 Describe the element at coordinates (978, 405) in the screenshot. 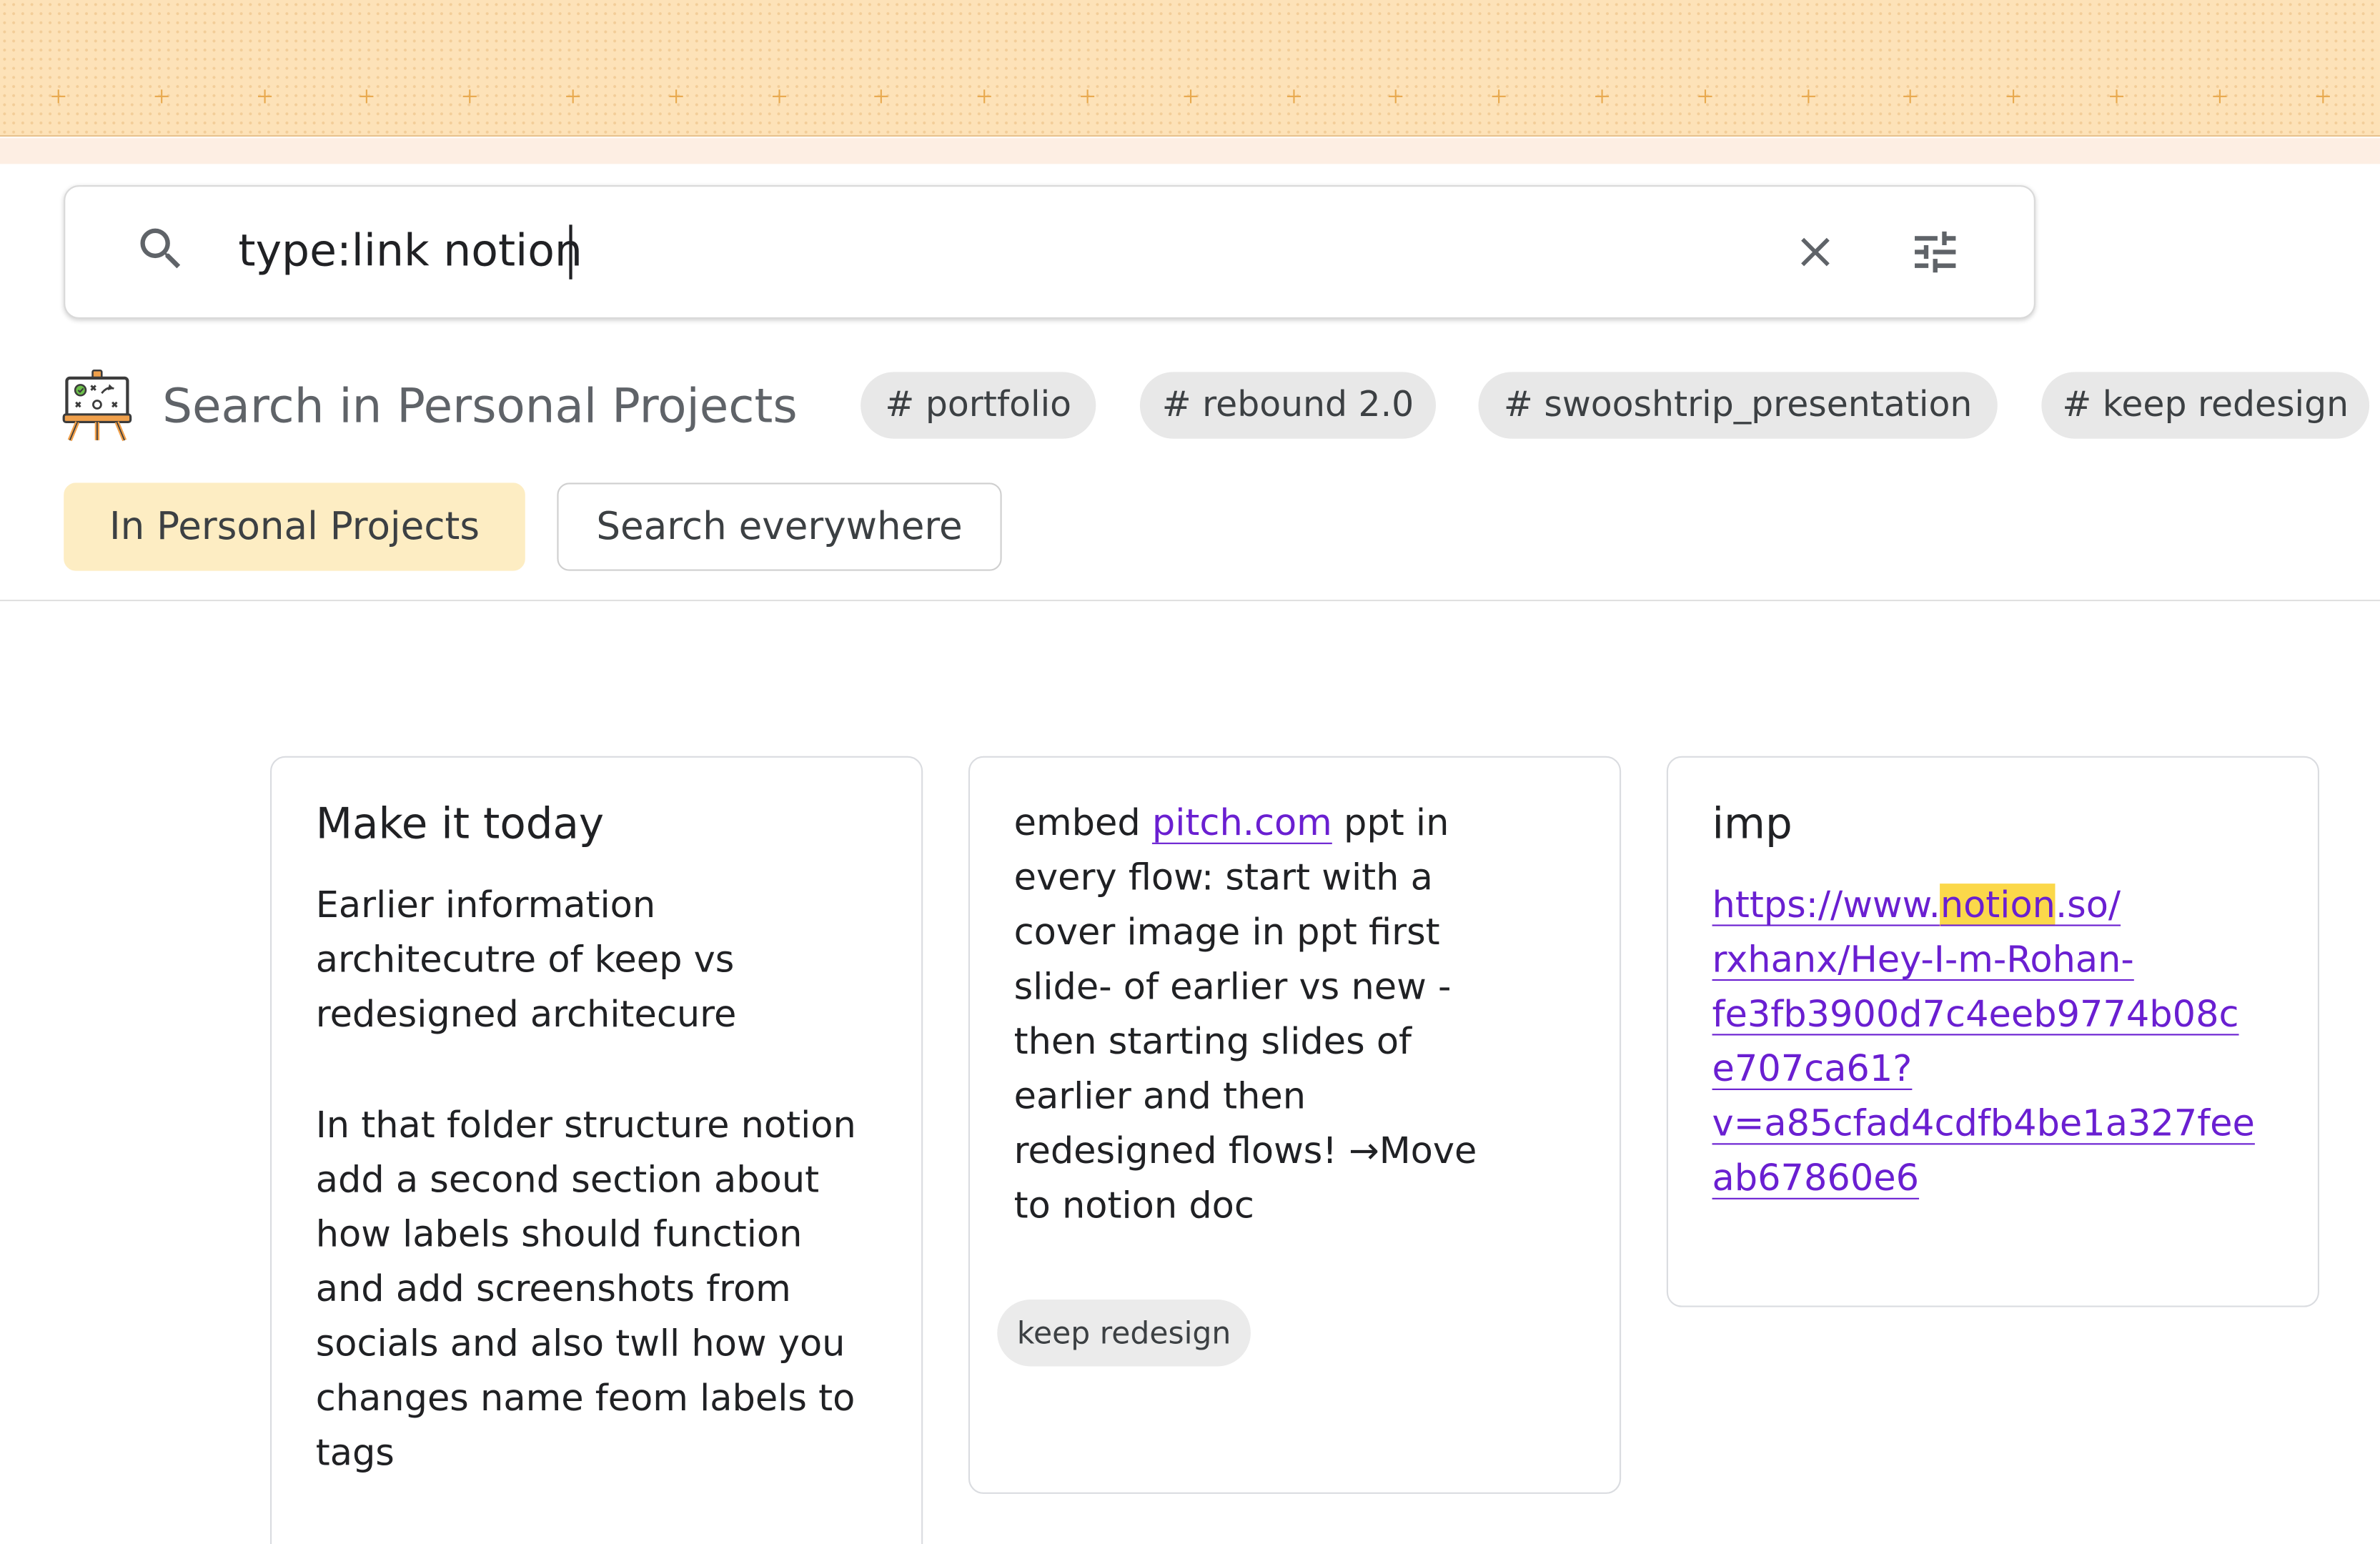

I see `tag-chip-portfolio: # portfolio` at that location.